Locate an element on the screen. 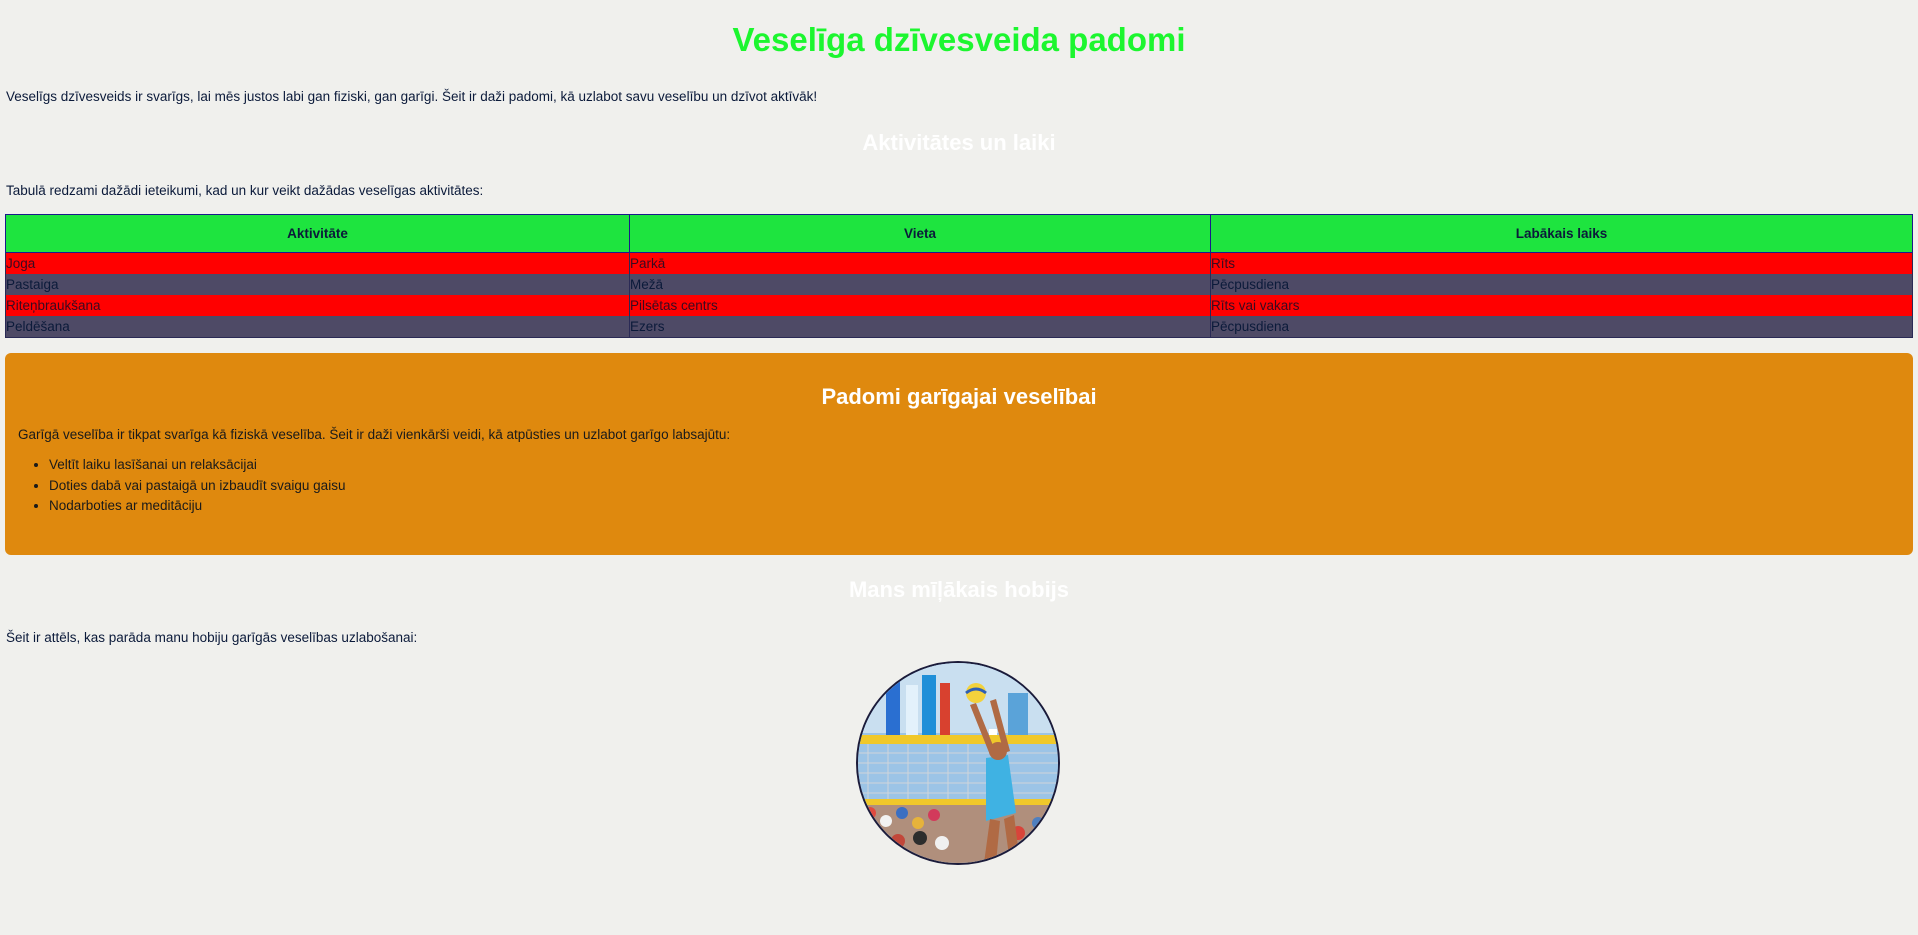  hobby-heading: Mans mīļākais hobijs is located at coordinates (959, 589).